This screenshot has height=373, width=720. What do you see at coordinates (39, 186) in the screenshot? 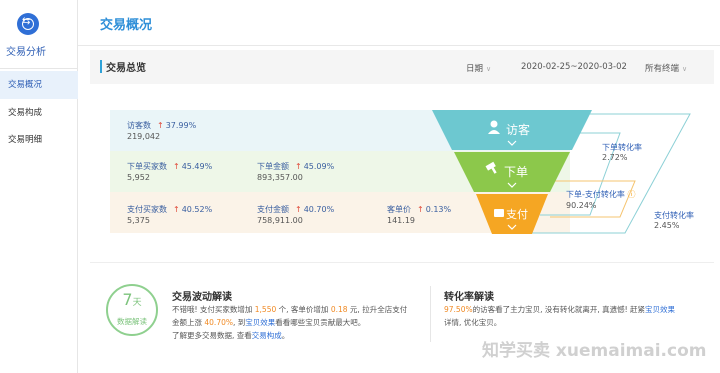
I see `sidebar: 交易分析 交易概况 交易构成 交易明细` at bounding box center [39, 186].